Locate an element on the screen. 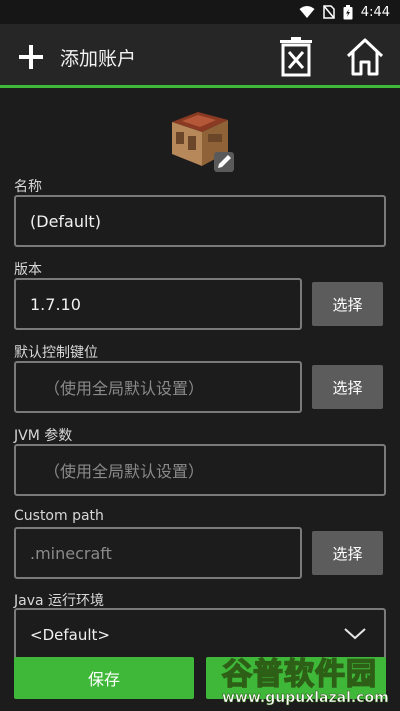 This screenshot has height=711, width=400. name-input: (Default) is located at coordinates (200, 221).